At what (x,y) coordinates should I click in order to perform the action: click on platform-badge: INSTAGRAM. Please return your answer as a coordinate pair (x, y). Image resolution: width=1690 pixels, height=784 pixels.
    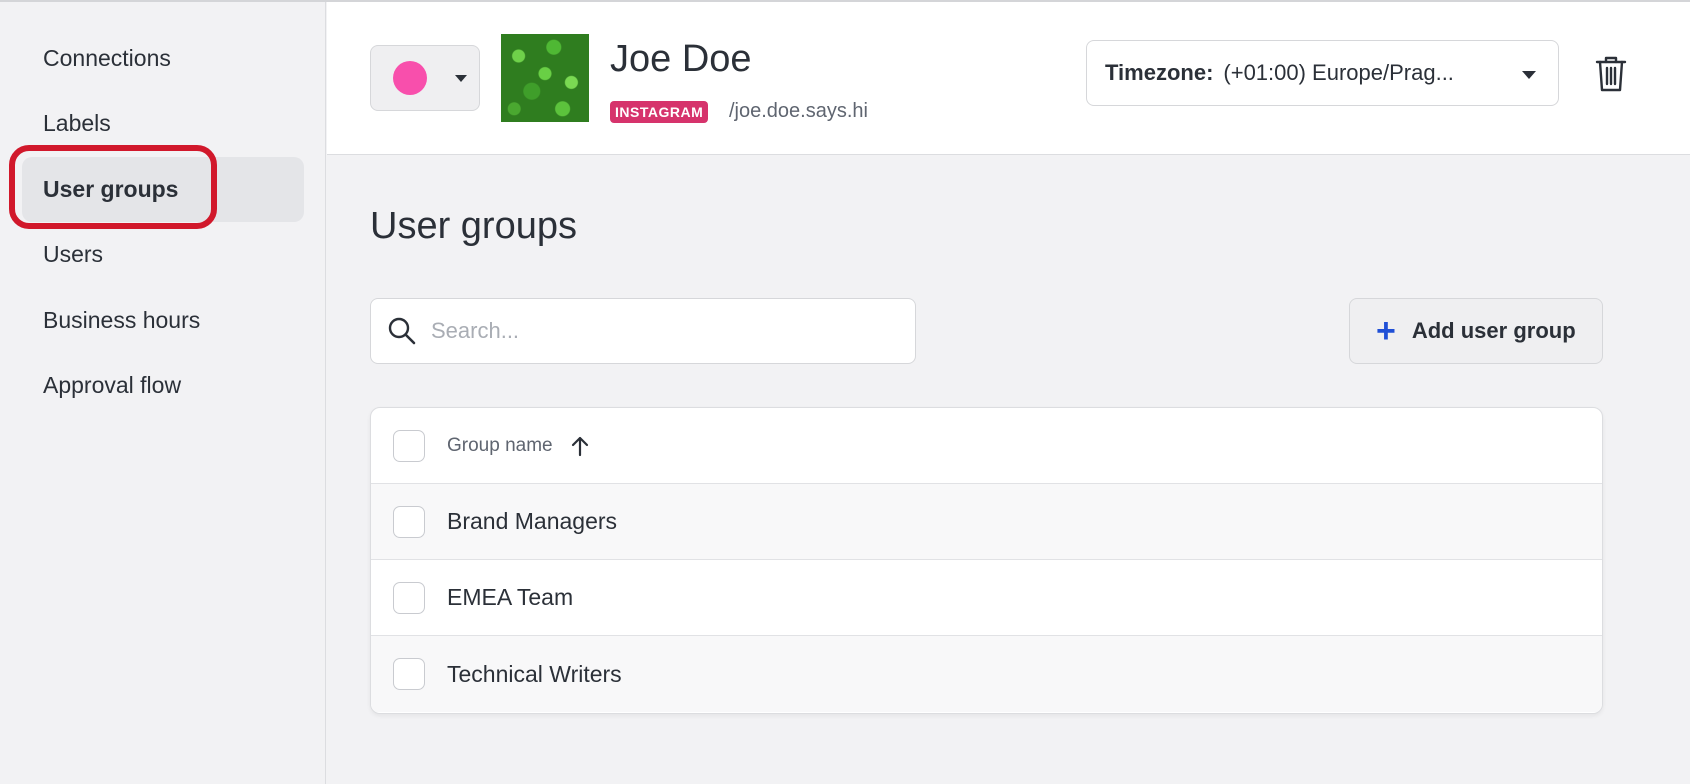
    Looking at the image, I should click on (659, 112).